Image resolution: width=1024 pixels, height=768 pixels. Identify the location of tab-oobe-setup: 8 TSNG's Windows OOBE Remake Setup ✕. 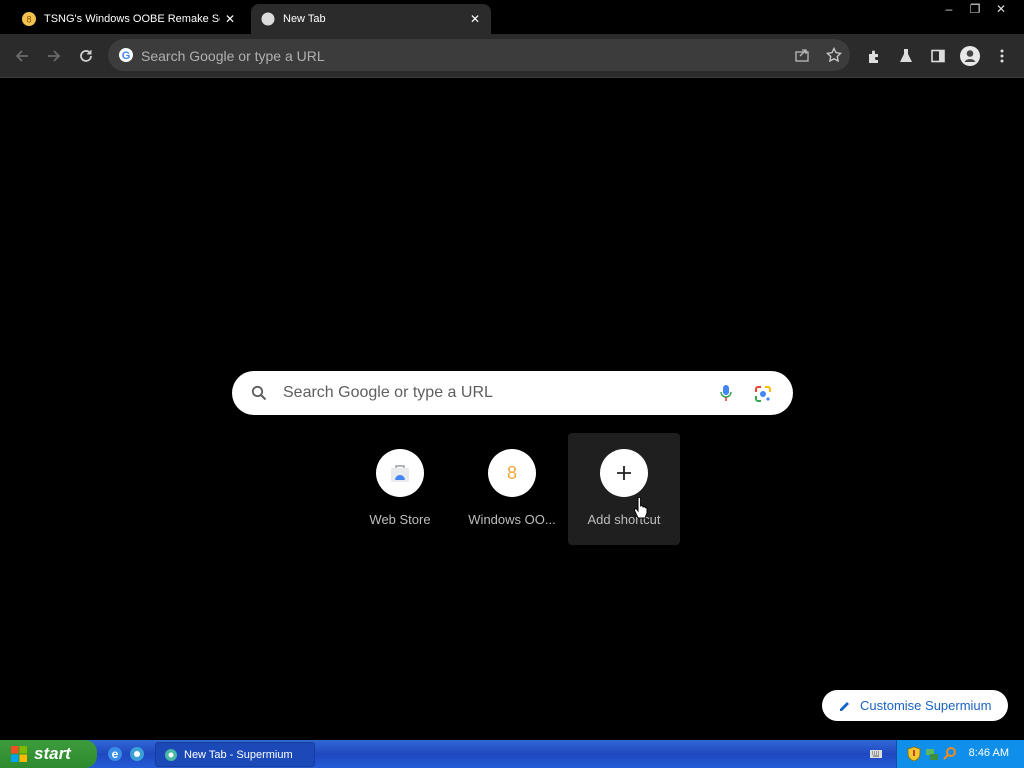
(129, 19).